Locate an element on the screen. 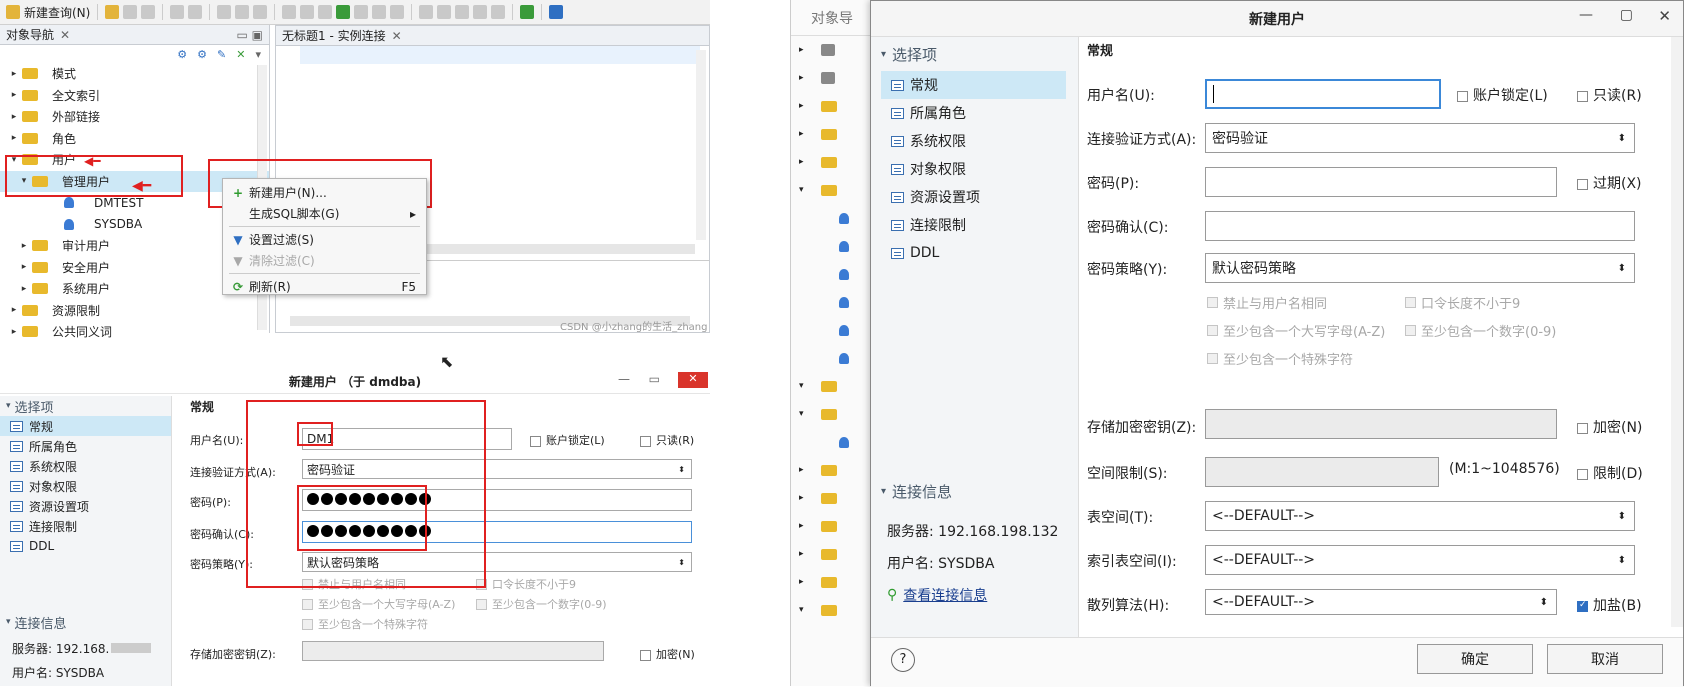 This screenshot has height=687, width=1684. nav-item: 常规 is located at coordinates (85, 426).